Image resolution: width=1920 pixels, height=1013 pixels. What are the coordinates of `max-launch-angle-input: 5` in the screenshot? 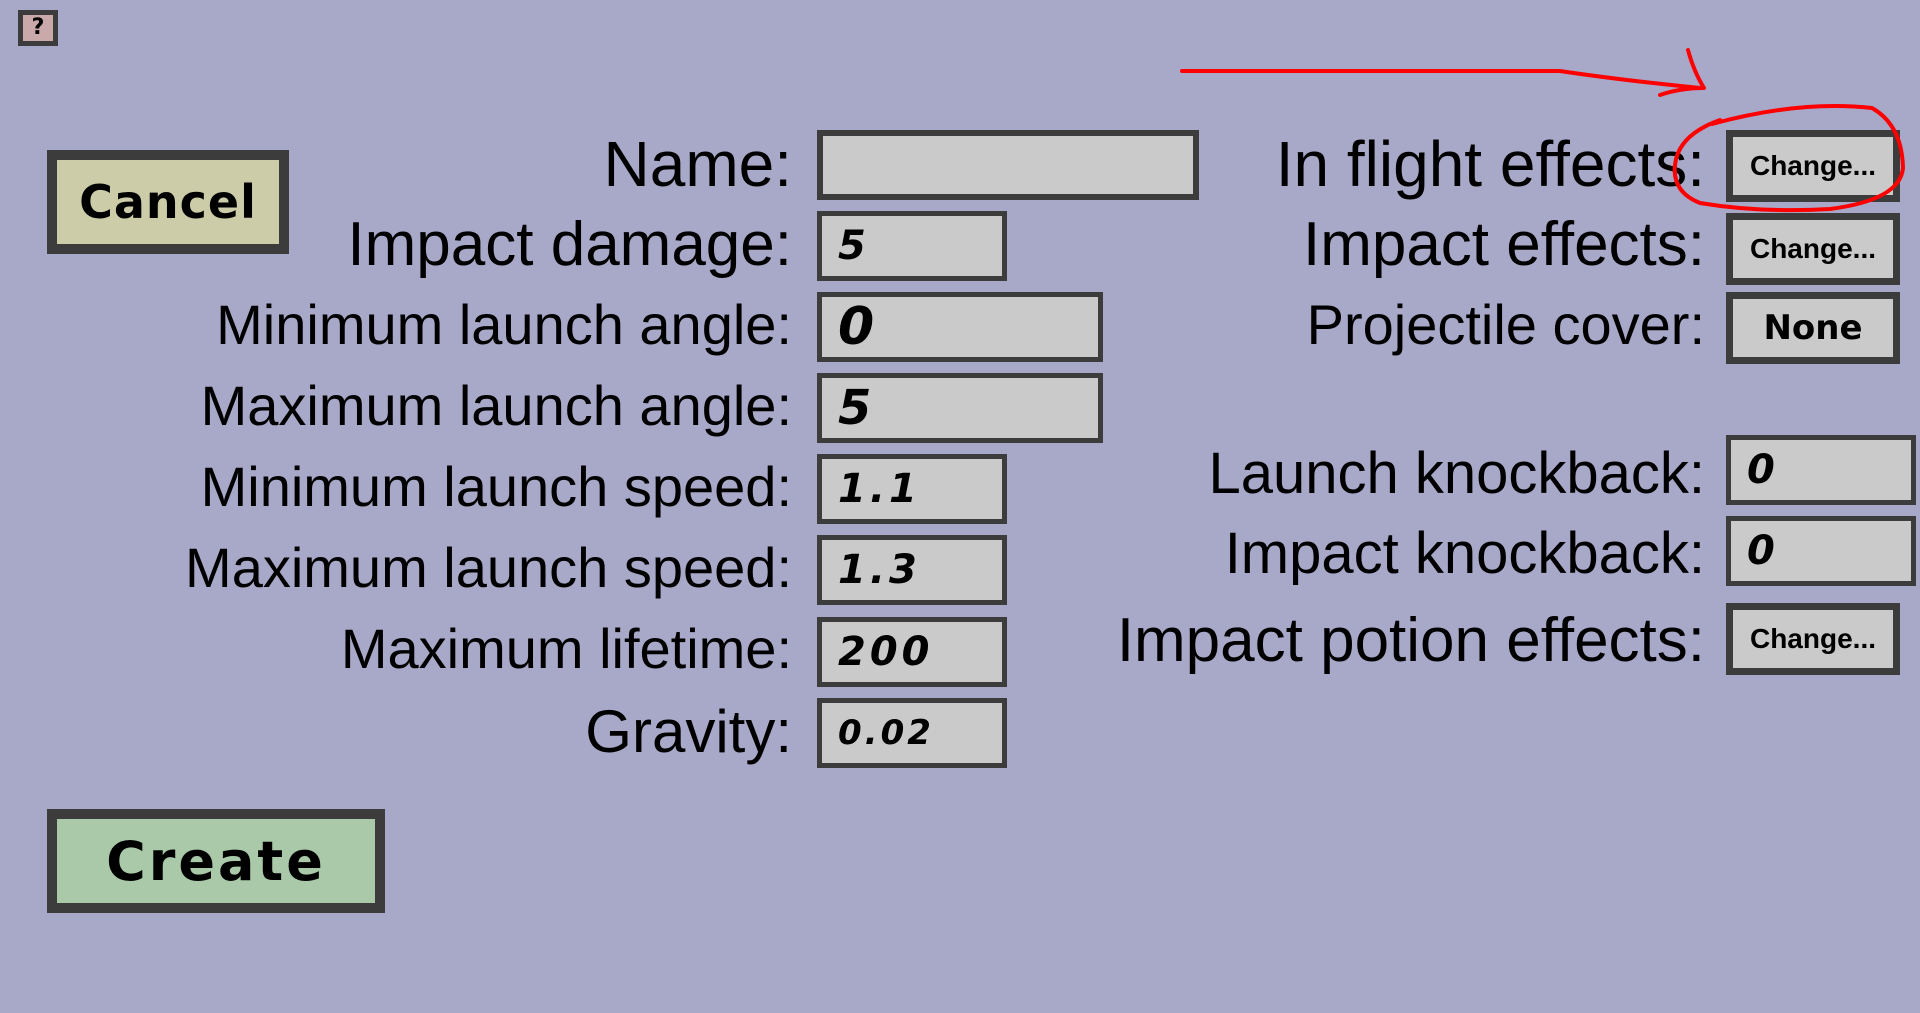 It's located at (960, 408).